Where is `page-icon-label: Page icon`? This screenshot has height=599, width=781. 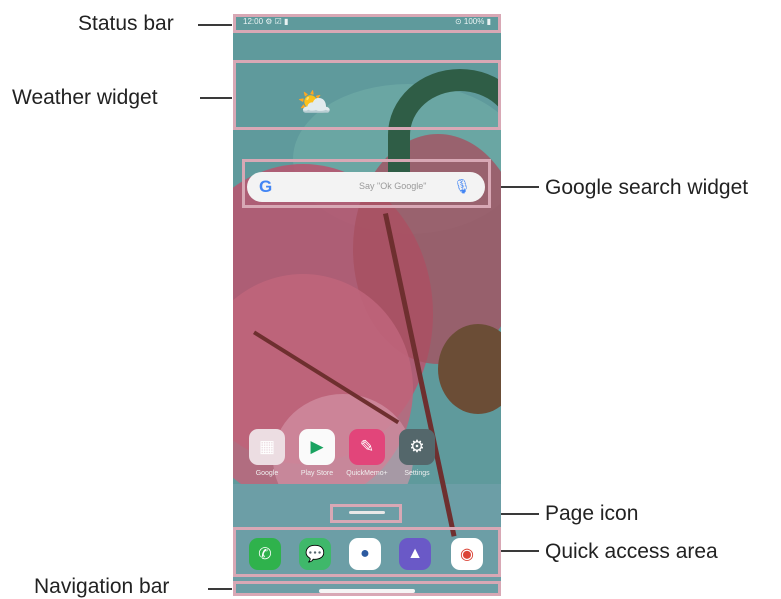 page-icon-label: Page icon is located at coordinates (592, 513).